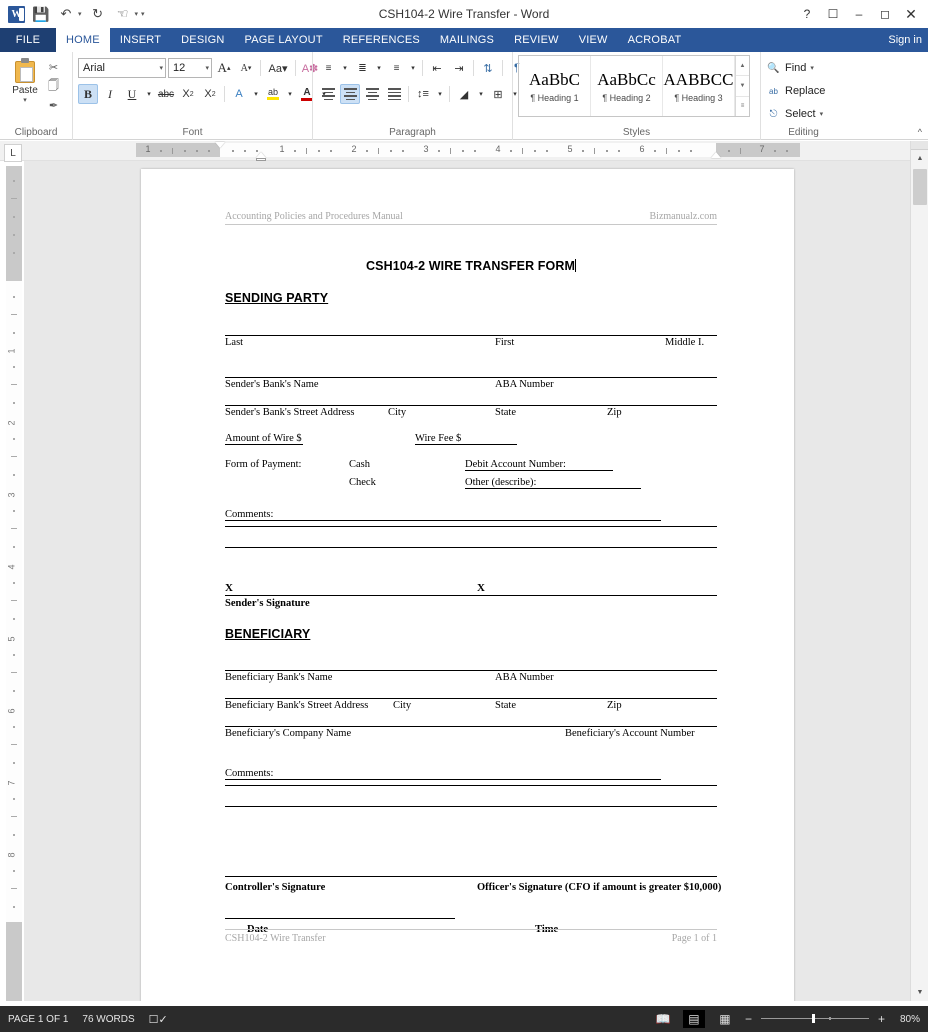 Image resolution: width=928 pixels, height=1032 pixels. What do you see at coordinates (748, 1019) in the screenshot?
I see `zoom-out-button: −` at bounding box center [748, 1019].